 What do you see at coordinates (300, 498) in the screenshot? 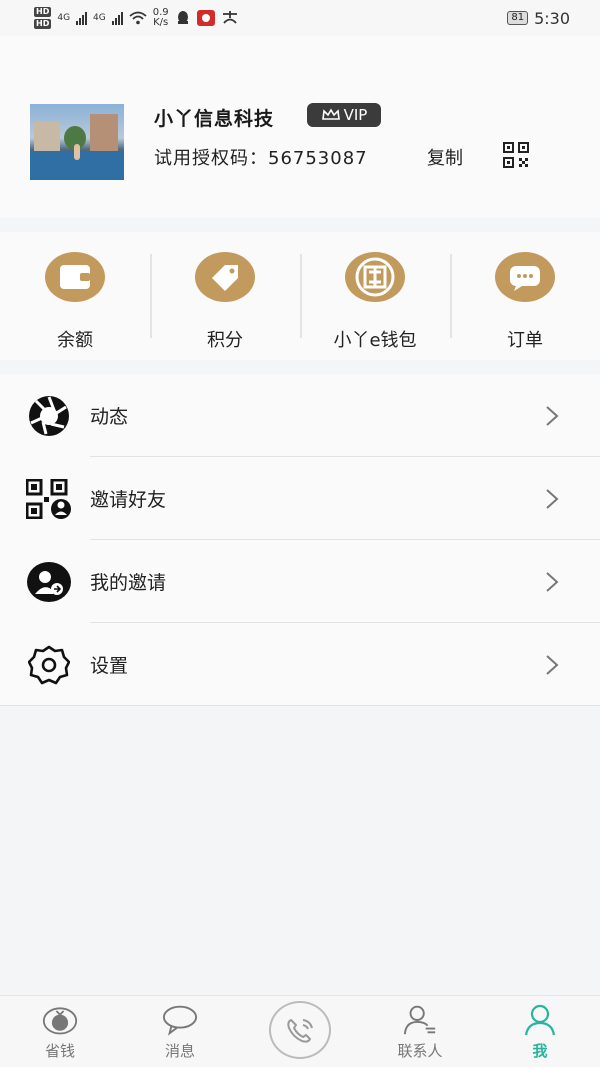
I see `menu-item-invite-friends: 邀请好友` at bounding box center [300, 498].